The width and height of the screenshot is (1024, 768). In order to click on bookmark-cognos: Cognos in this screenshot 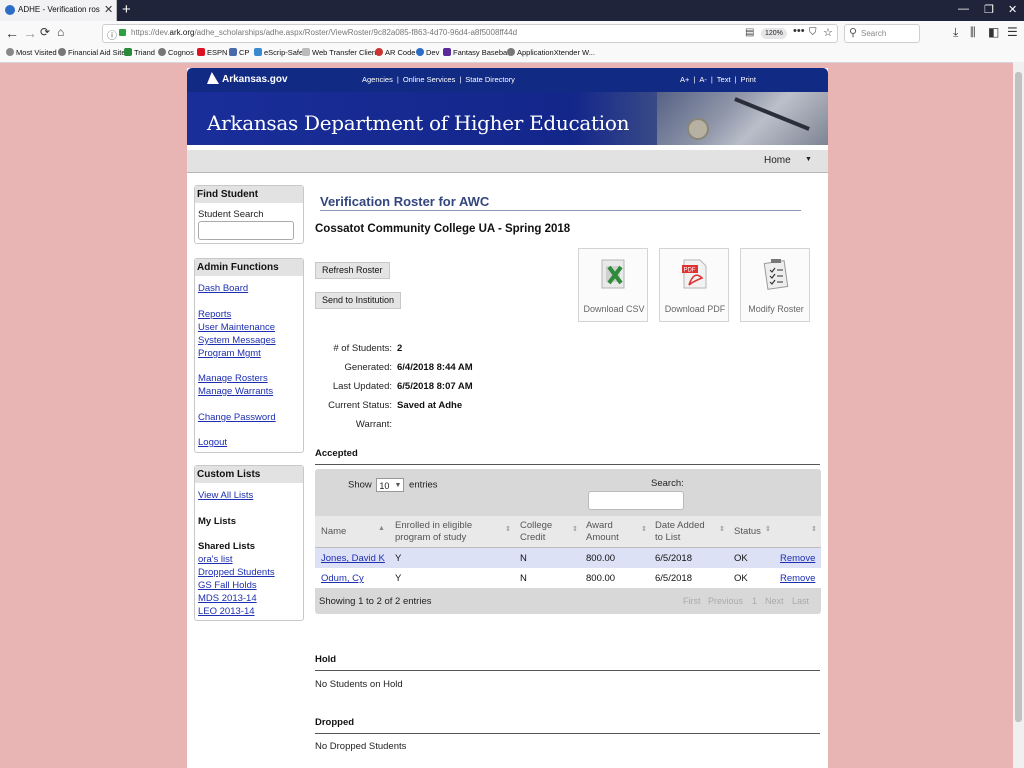, I will do `click(176, 52)`.